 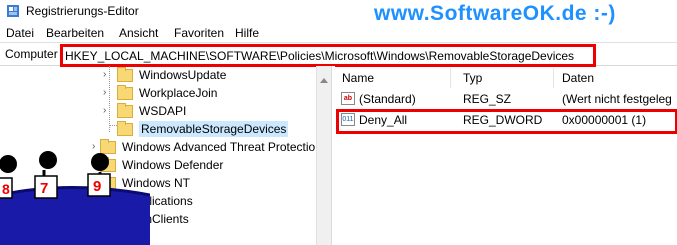 What do you see at coordinates (183, 75) in the screenshot?
I see `tree-item-label: WindowsUpdate` at bounding box center [183, 75].